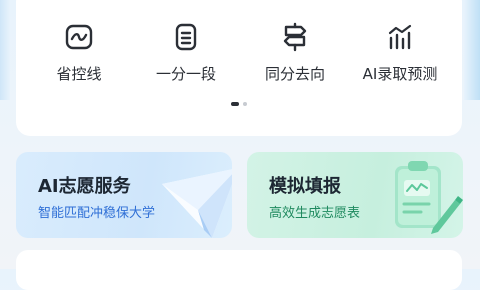 The image size is (480, 290). Describe the element at coordinates (79, 74) in the screenshot. I see `tool-label: 省控线` at that location.